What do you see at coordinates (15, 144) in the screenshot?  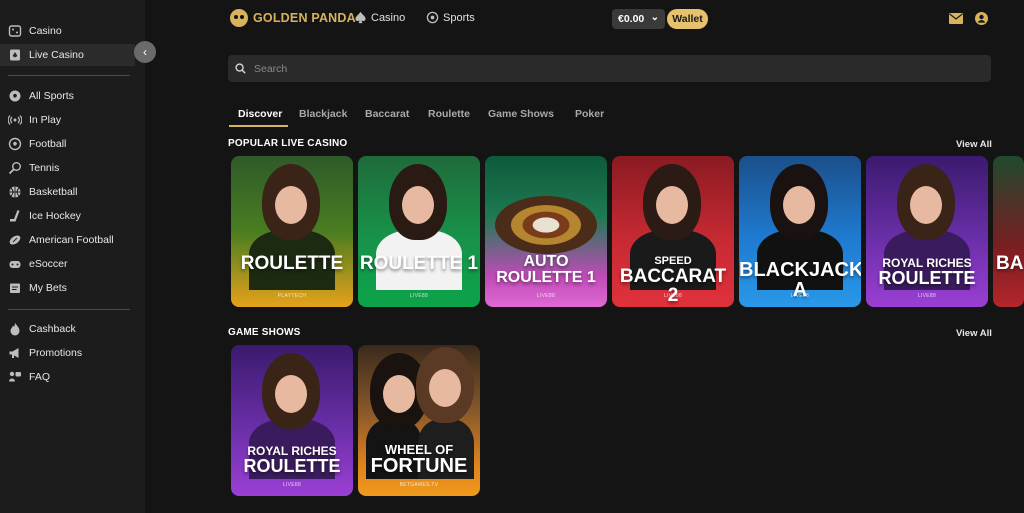 I see `football-icon` at bounding box center [15, 144].